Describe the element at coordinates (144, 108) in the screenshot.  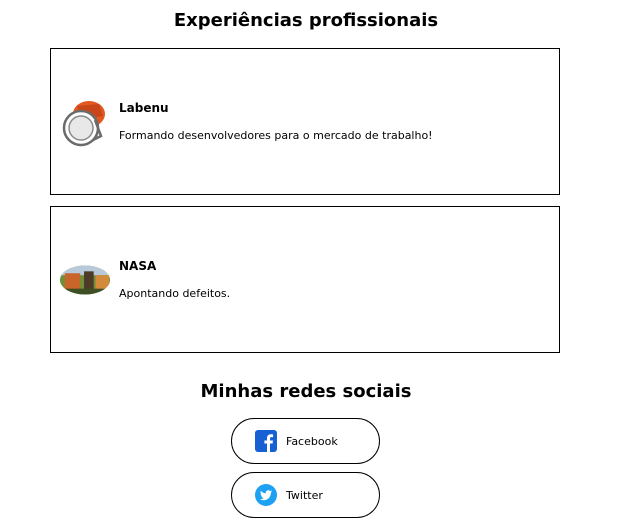
I see `company-name: Labenu` at that location.